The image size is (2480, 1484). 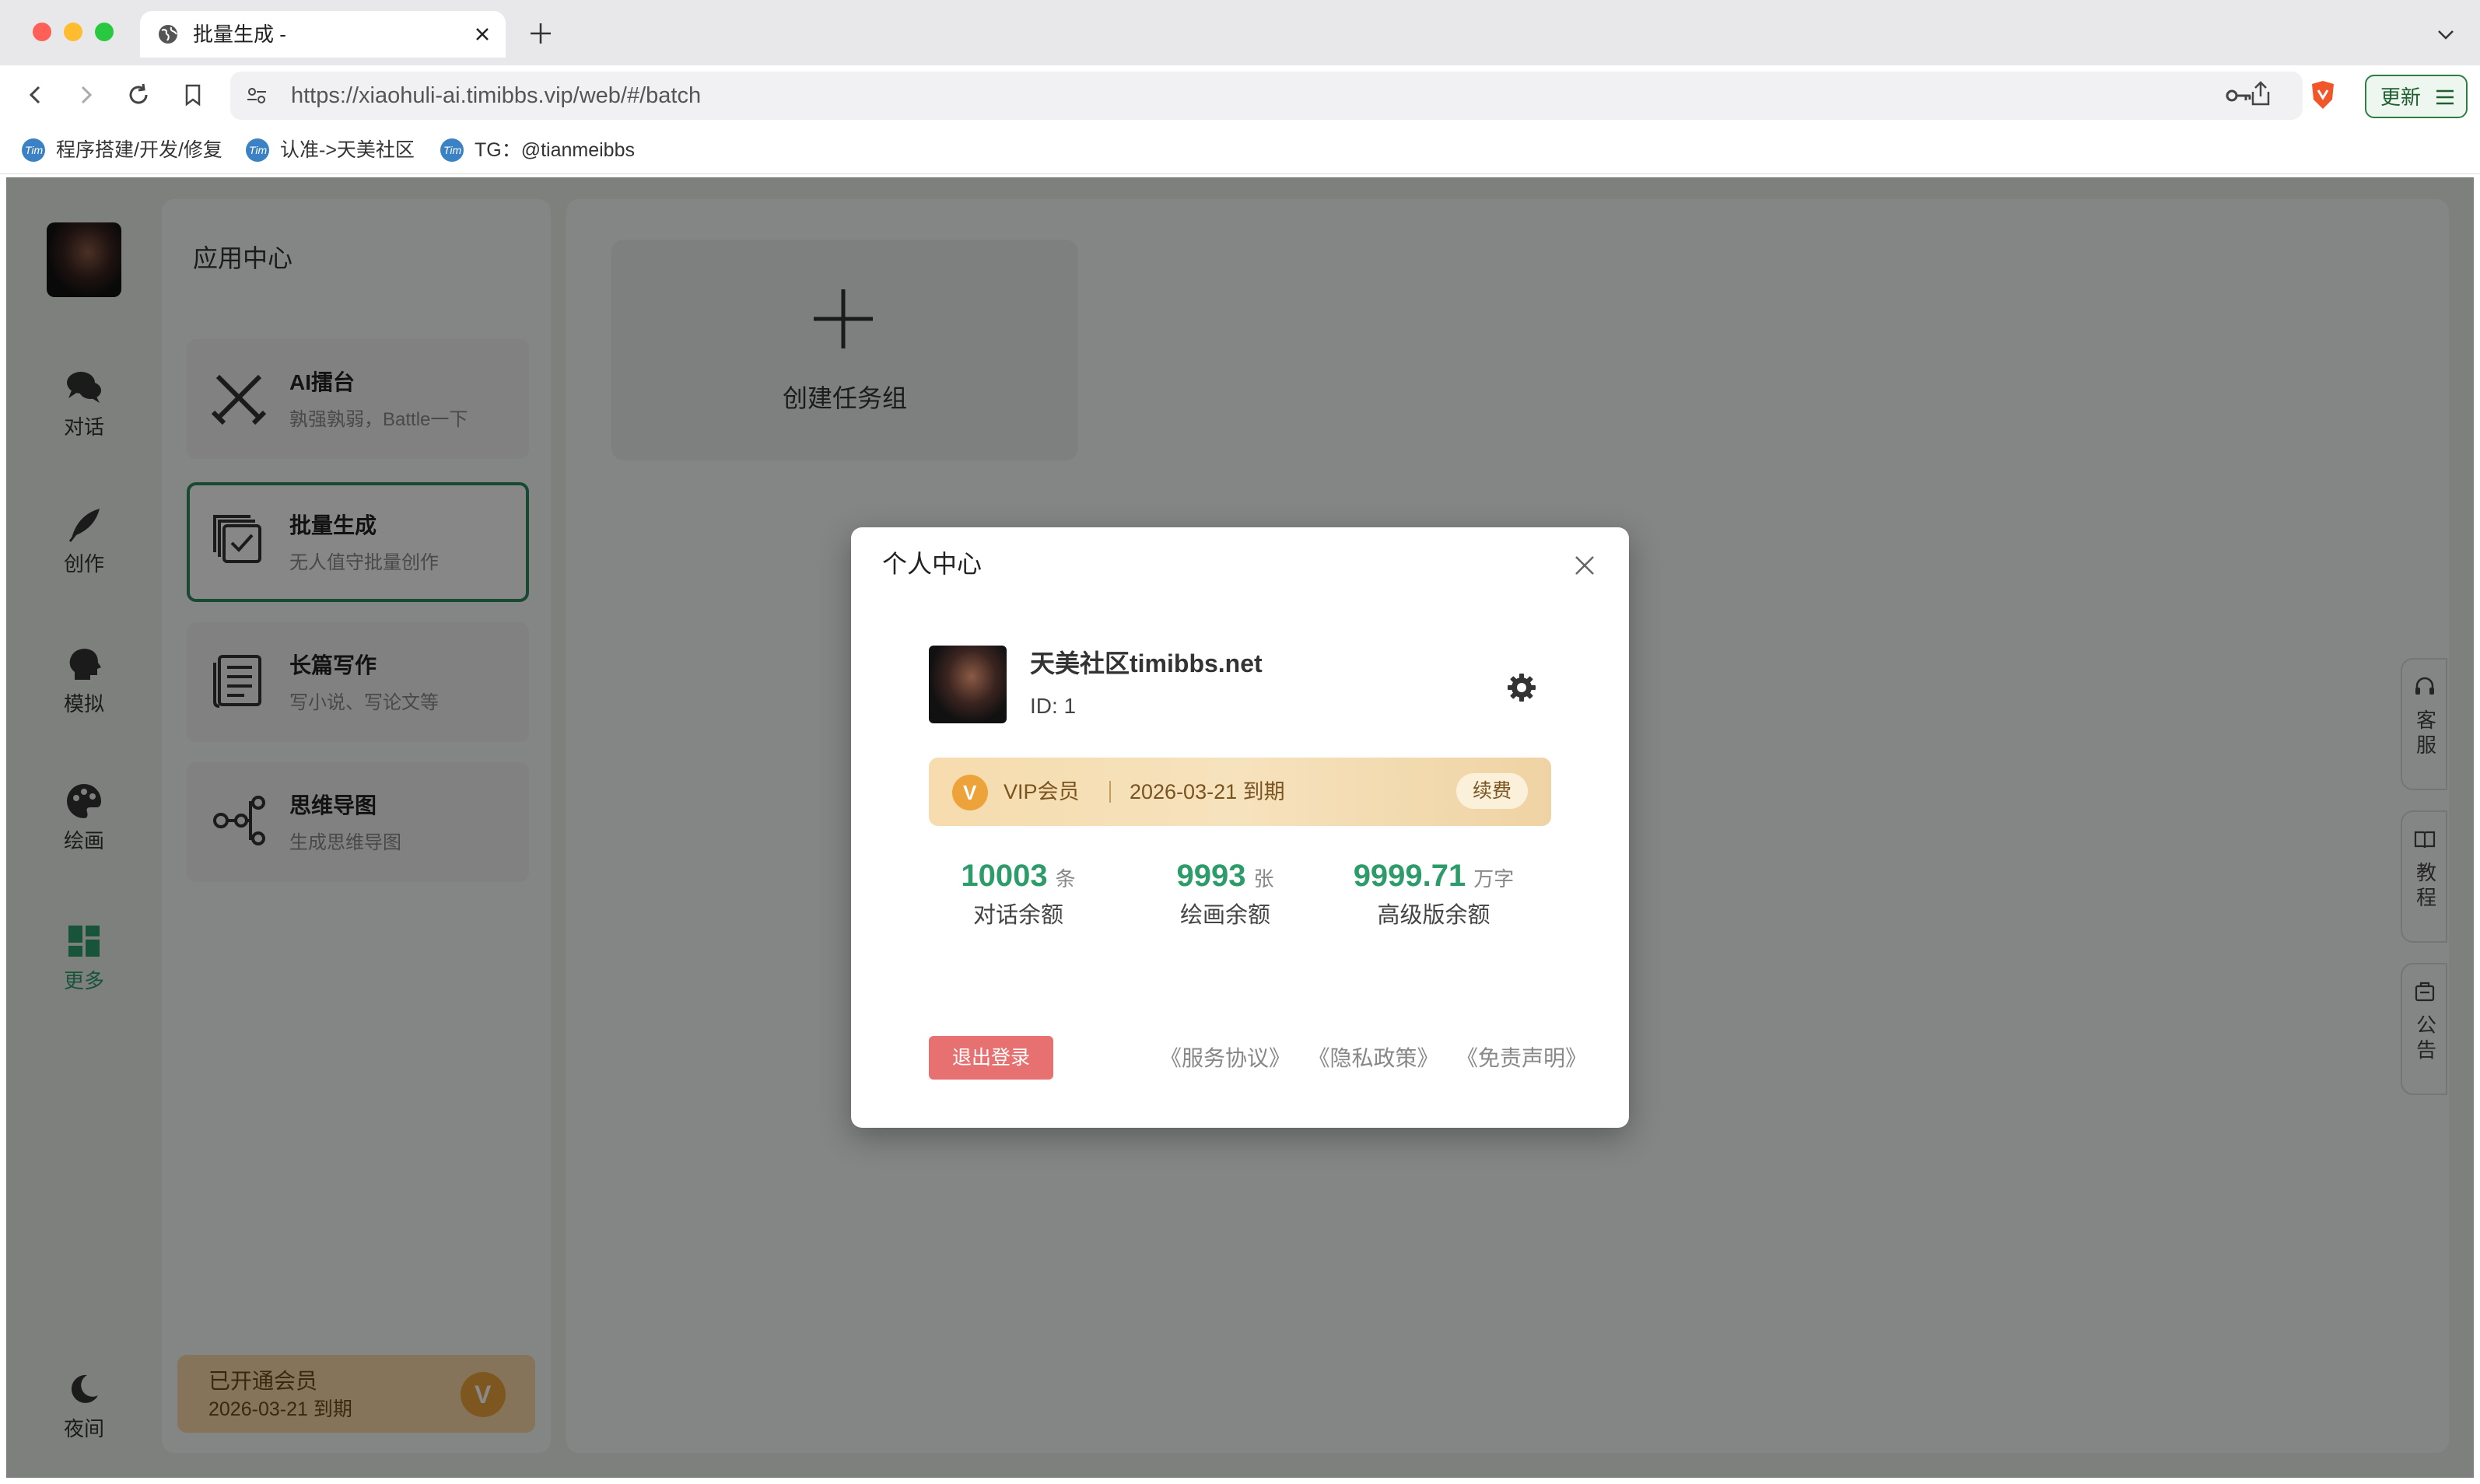 I want to click on share-icon, so click(x=2260, y=93).